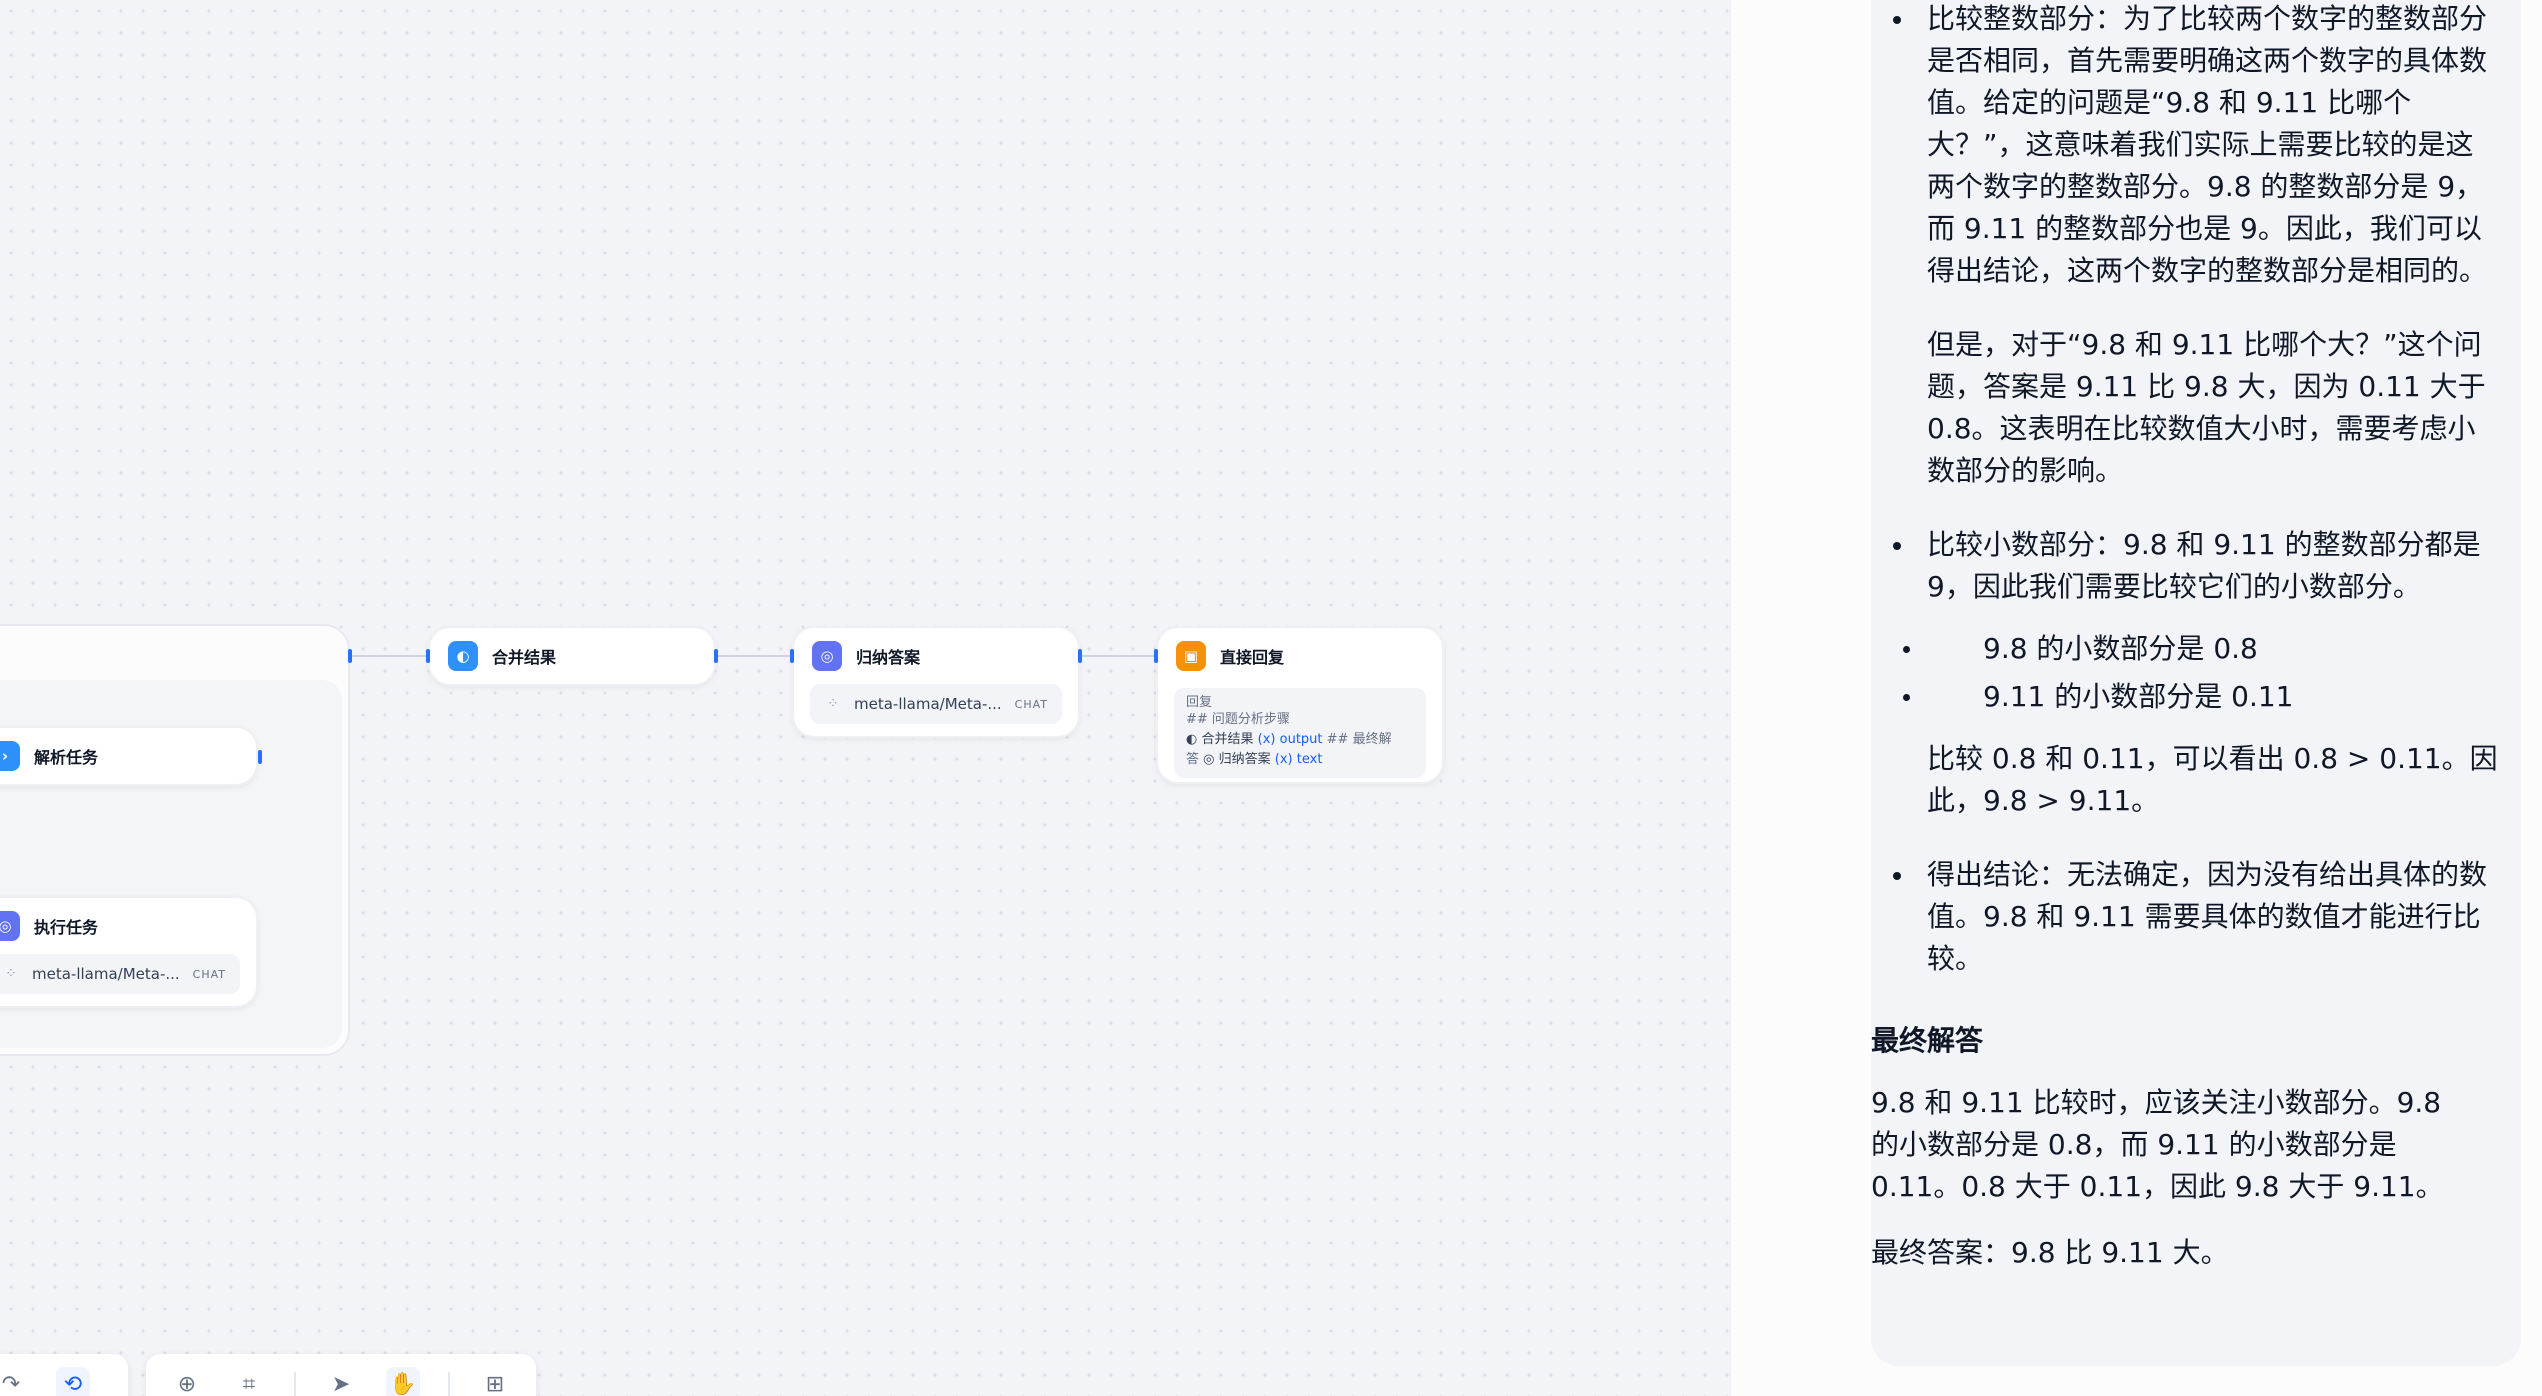 The image size is (2542, 1396). I want to click on merge-node-icon: ◐, so click(463, 656).